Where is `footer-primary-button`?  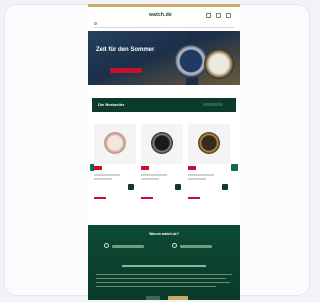
footer-primary-button is located at coordinates (178, 298).